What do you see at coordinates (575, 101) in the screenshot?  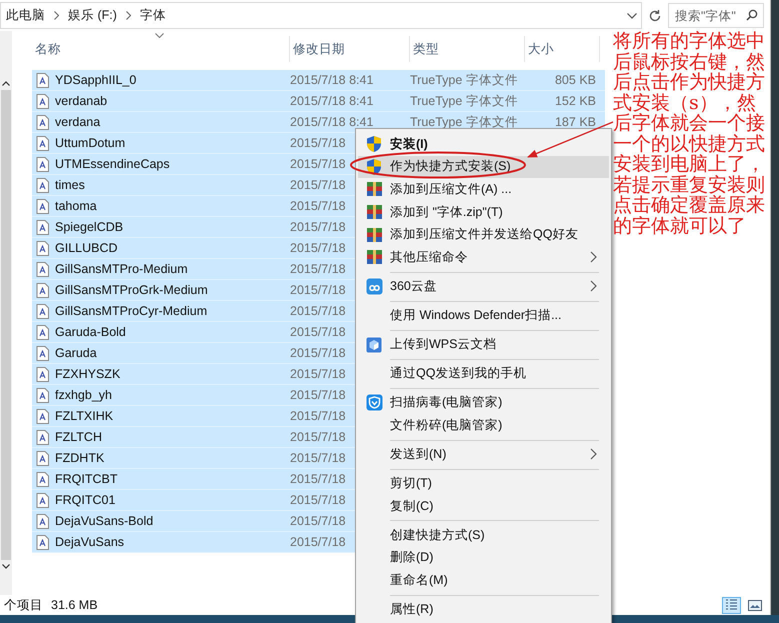 I see `file-size: 152 KB` at bounding box center [575, 101].